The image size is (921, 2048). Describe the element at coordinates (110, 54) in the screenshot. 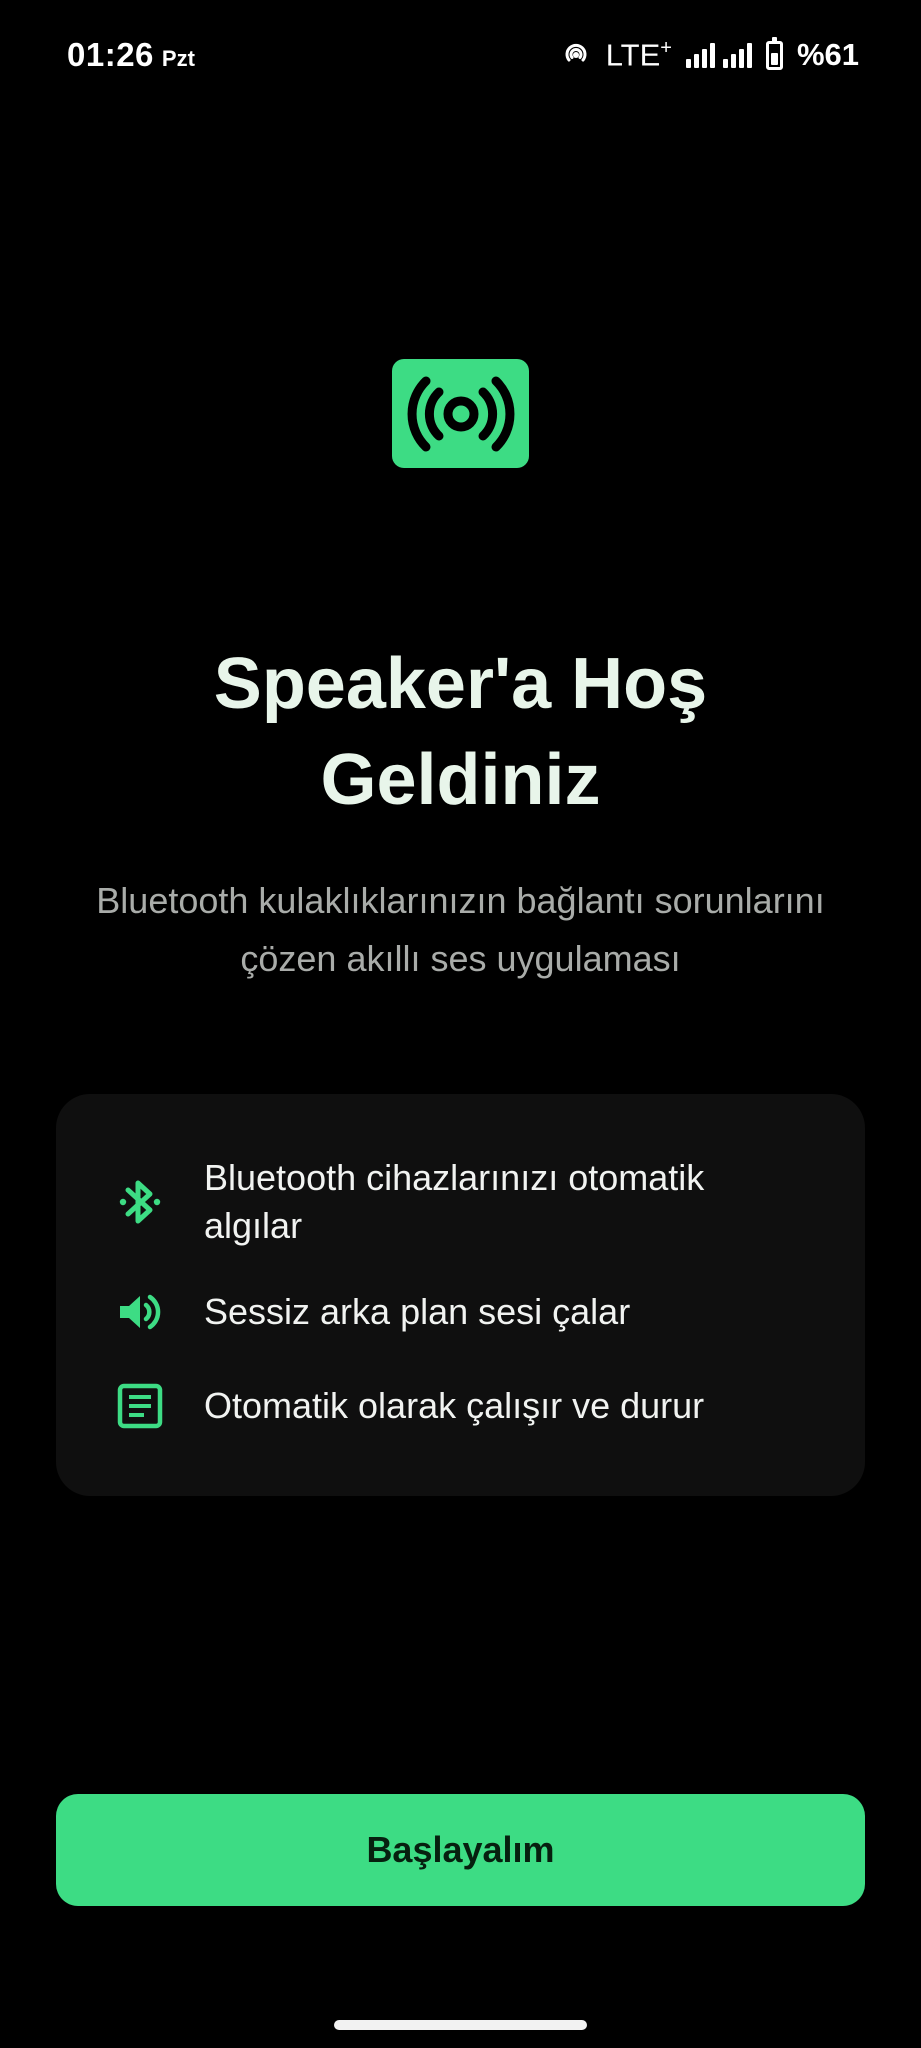

I see `status-time: 01:26` at that location.